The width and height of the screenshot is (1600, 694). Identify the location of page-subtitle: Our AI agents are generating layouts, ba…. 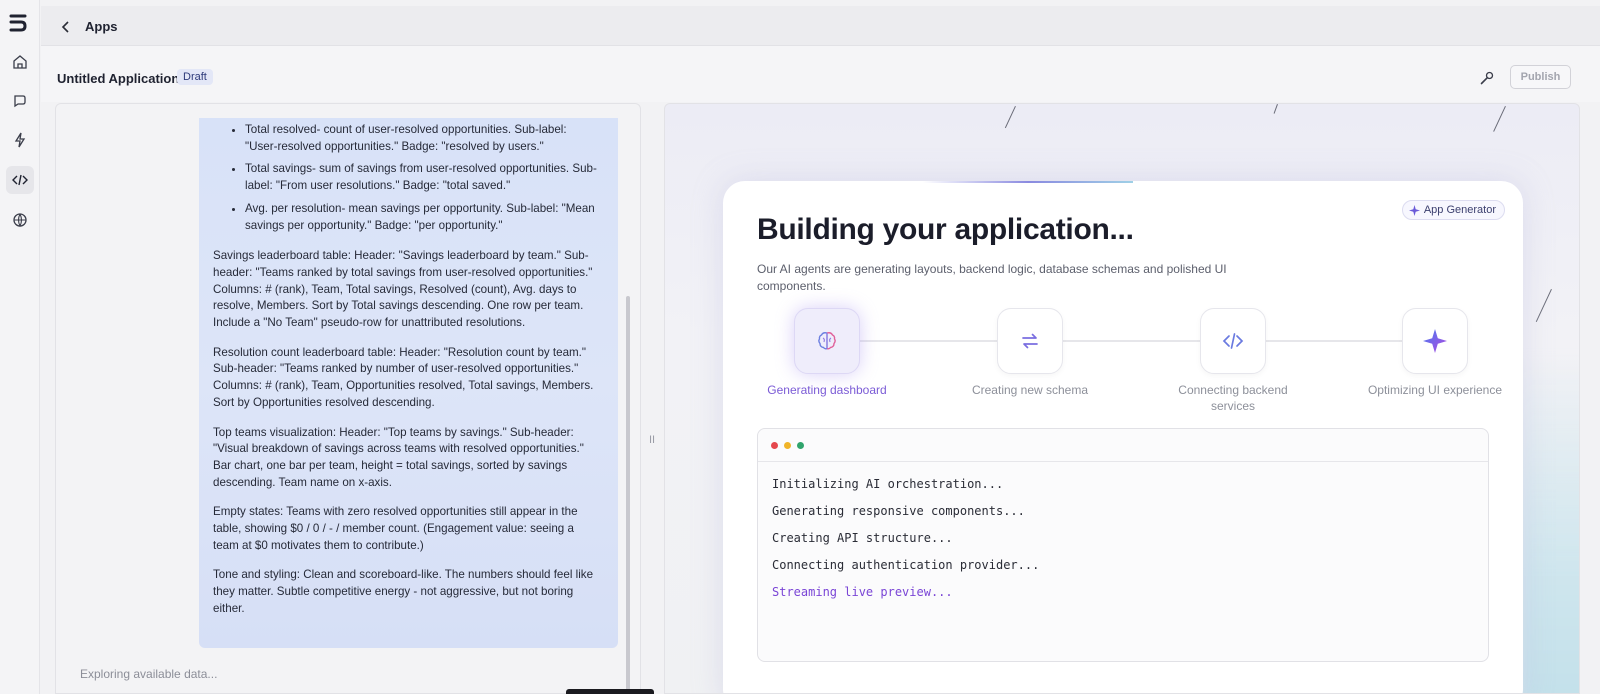
(992, 277).